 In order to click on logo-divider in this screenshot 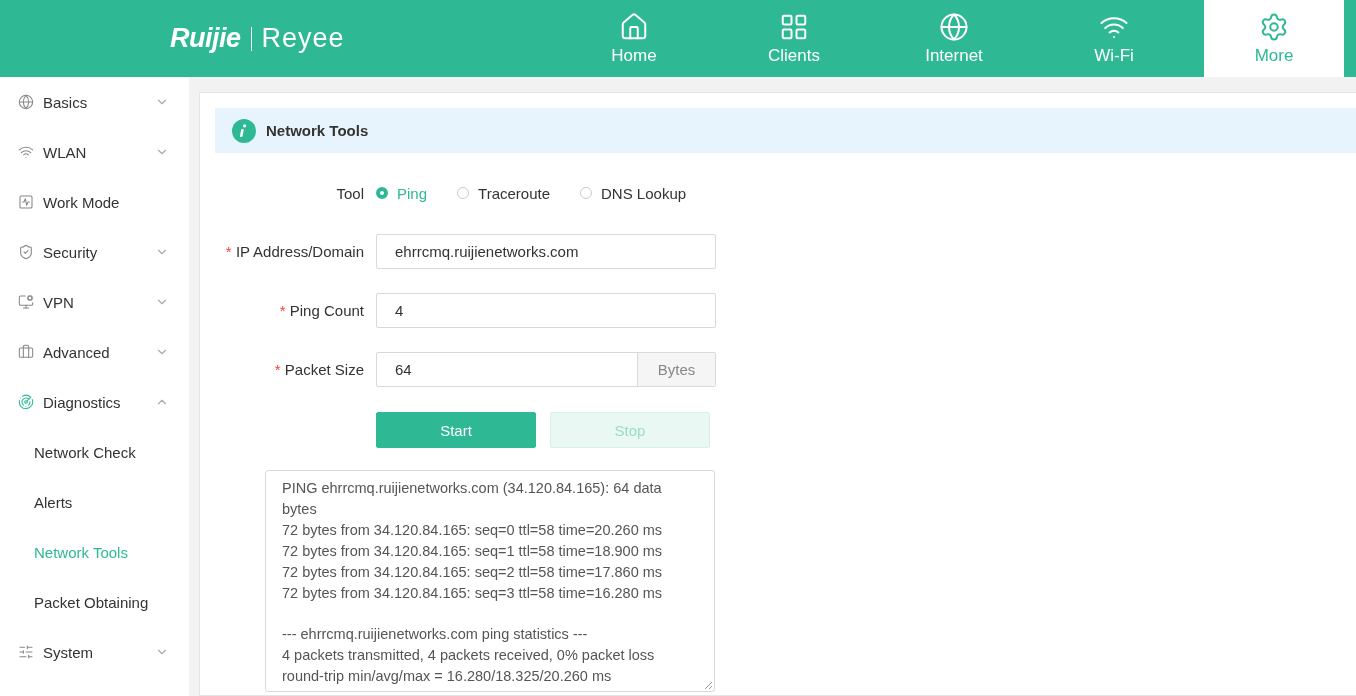, I will do `click(251, 38)`.